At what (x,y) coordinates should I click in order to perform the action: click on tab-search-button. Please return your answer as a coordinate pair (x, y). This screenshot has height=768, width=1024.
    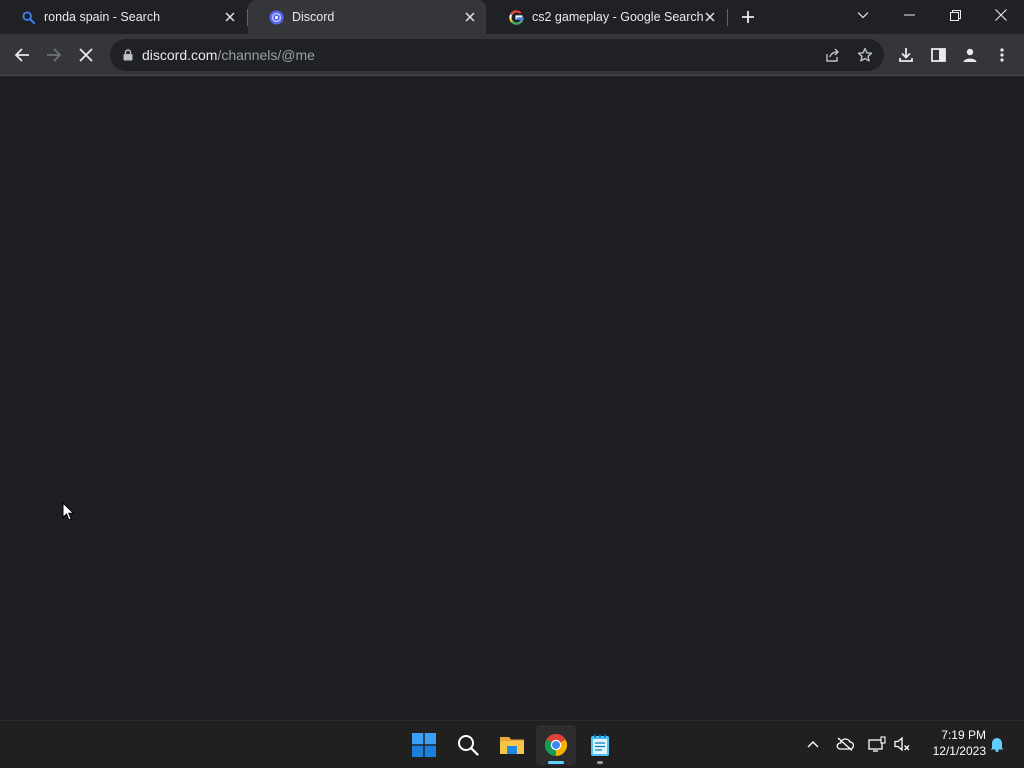
    Looking at the image, I should click on (863, 15).